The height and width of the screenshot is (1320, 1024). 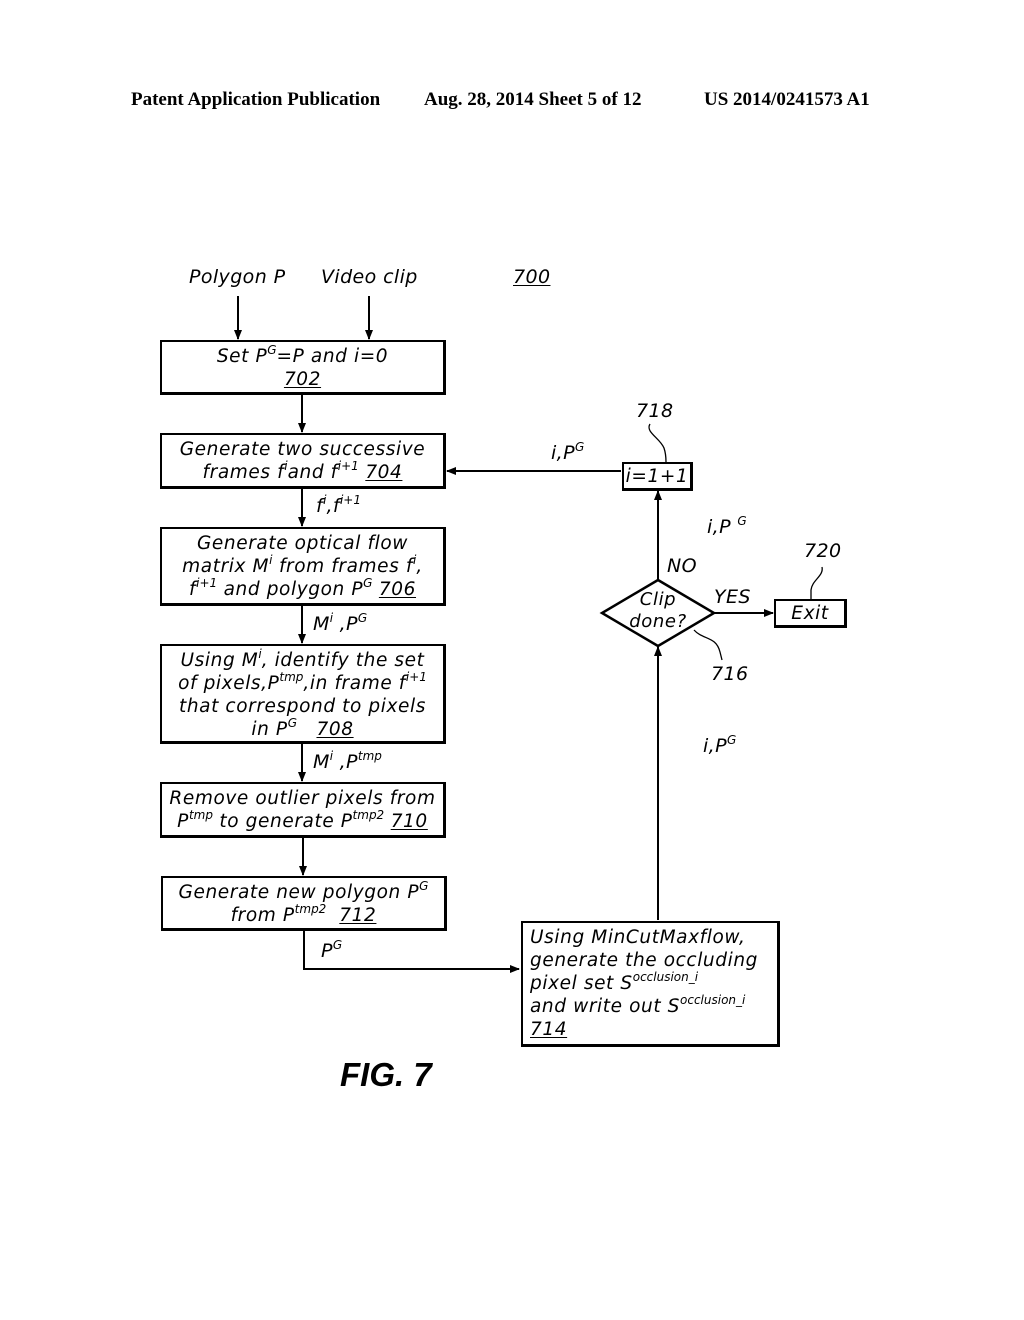 What do you see at coordinates (419, 566) in the screenshot?
I see `step-706-text: ,` at bounding box center [419, 566].